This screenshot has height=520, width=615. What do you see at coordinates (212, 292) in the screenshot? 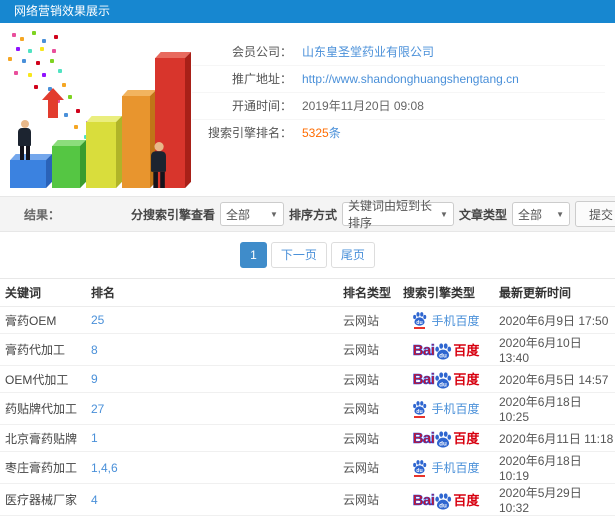
I see `header-rank: 排名` at bounding box center [212, 292].